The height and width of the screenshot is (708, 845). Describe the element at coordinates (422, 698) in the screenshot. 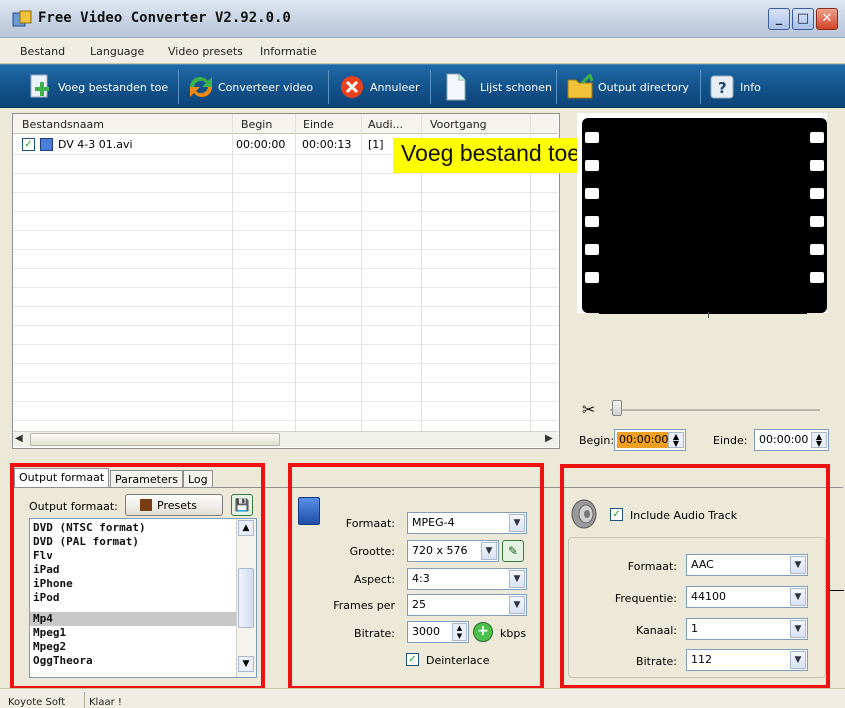

I see `status-bar` at that location.